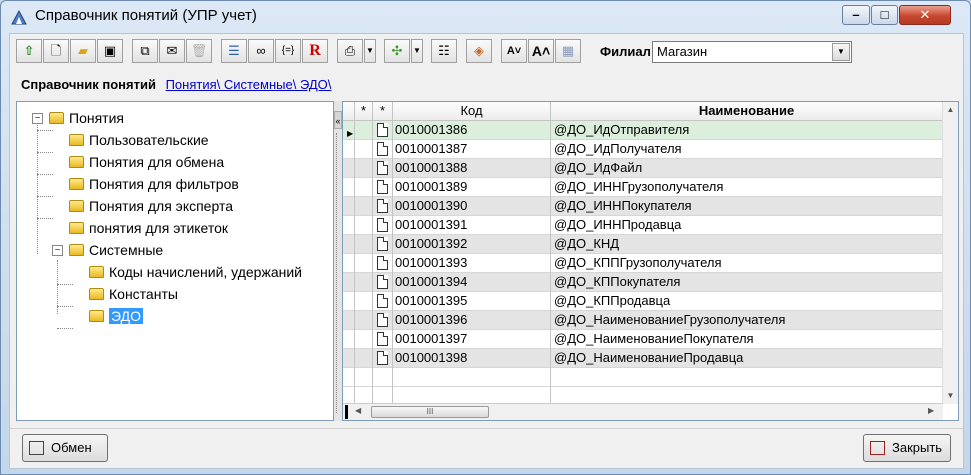 This screenshot has width=971, height=475. What do you see at coordinates (146, 162) in the screenshot?
I see `tree-item: Понятия для обмена` at bounding box center [146, 162].